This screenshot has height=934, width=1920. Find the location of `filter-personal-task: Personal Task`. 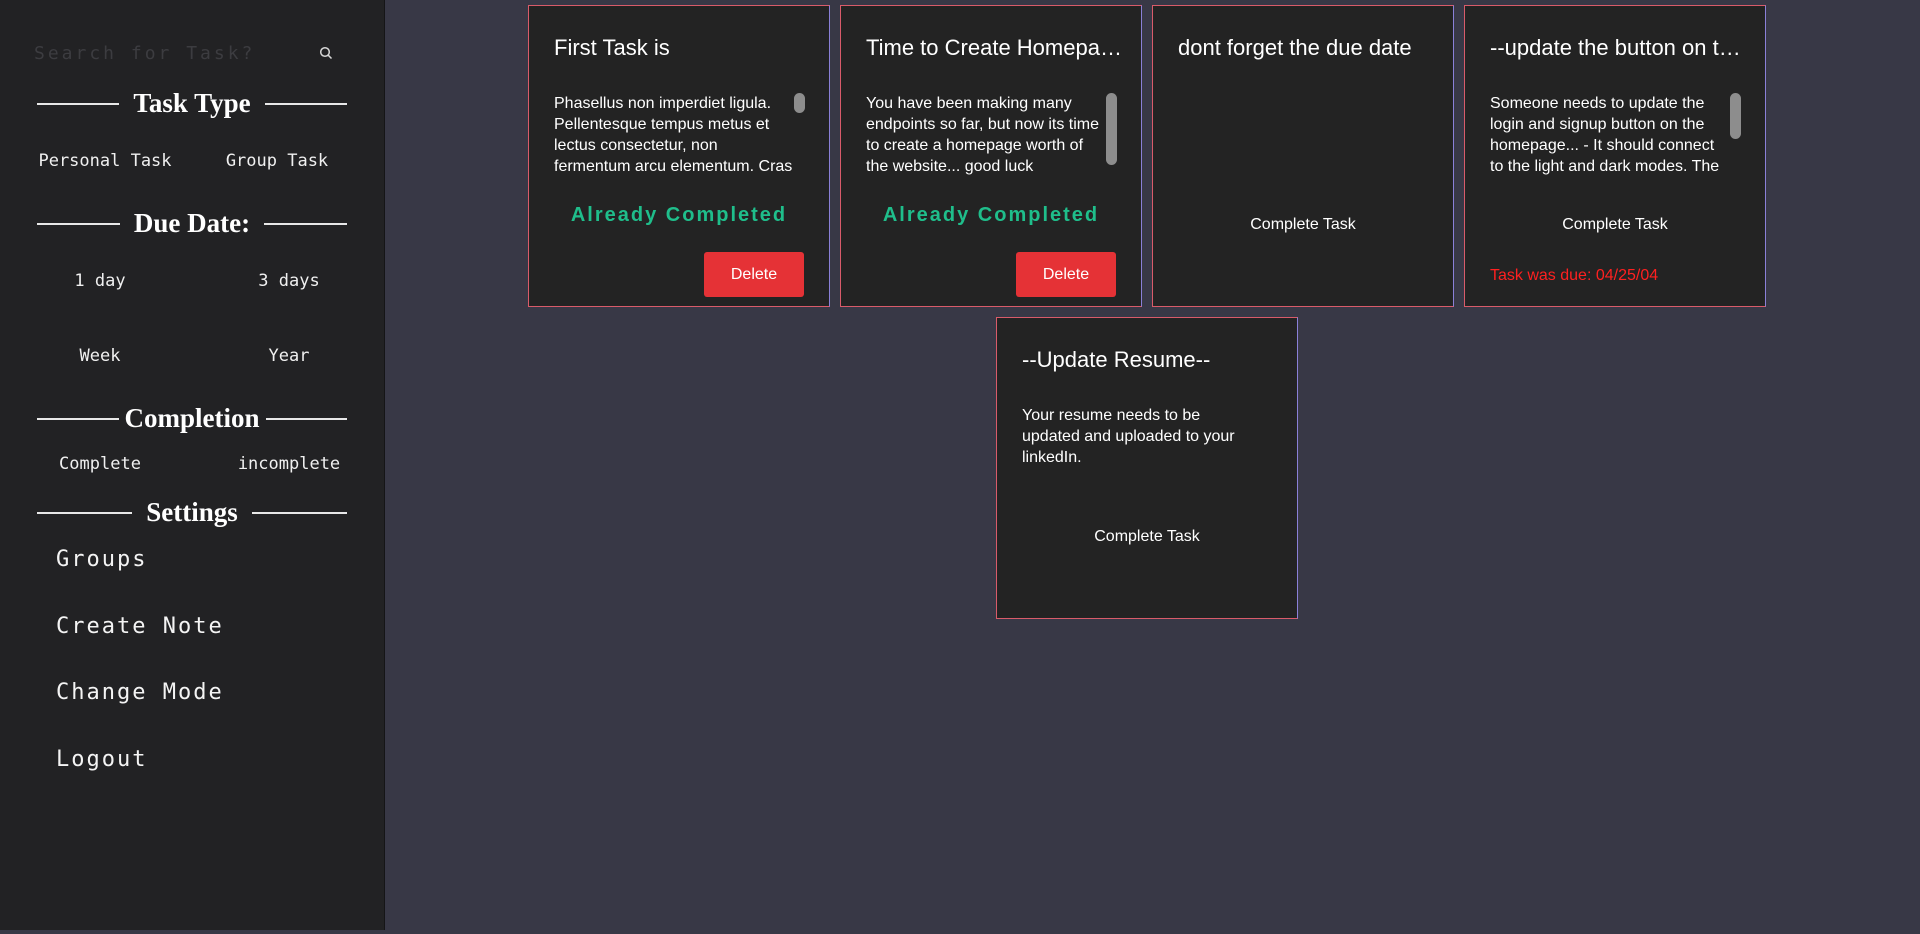

filter-personal-task: Personal Task is located at coordinates (105, 161).